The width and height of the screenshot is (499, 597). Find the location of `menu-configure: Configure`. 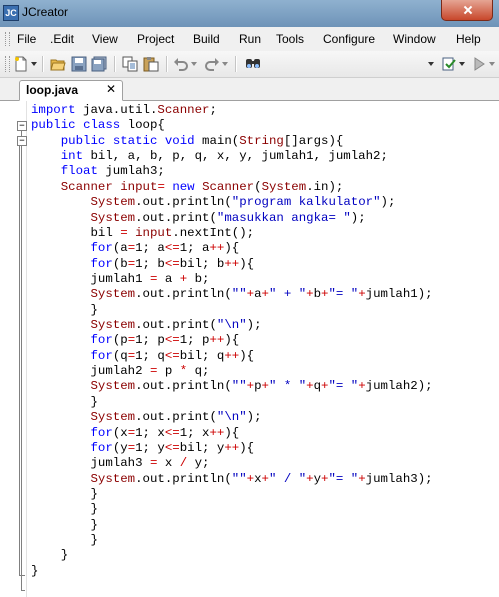

menu-configure: Configure is located at coordinates (349, 39).